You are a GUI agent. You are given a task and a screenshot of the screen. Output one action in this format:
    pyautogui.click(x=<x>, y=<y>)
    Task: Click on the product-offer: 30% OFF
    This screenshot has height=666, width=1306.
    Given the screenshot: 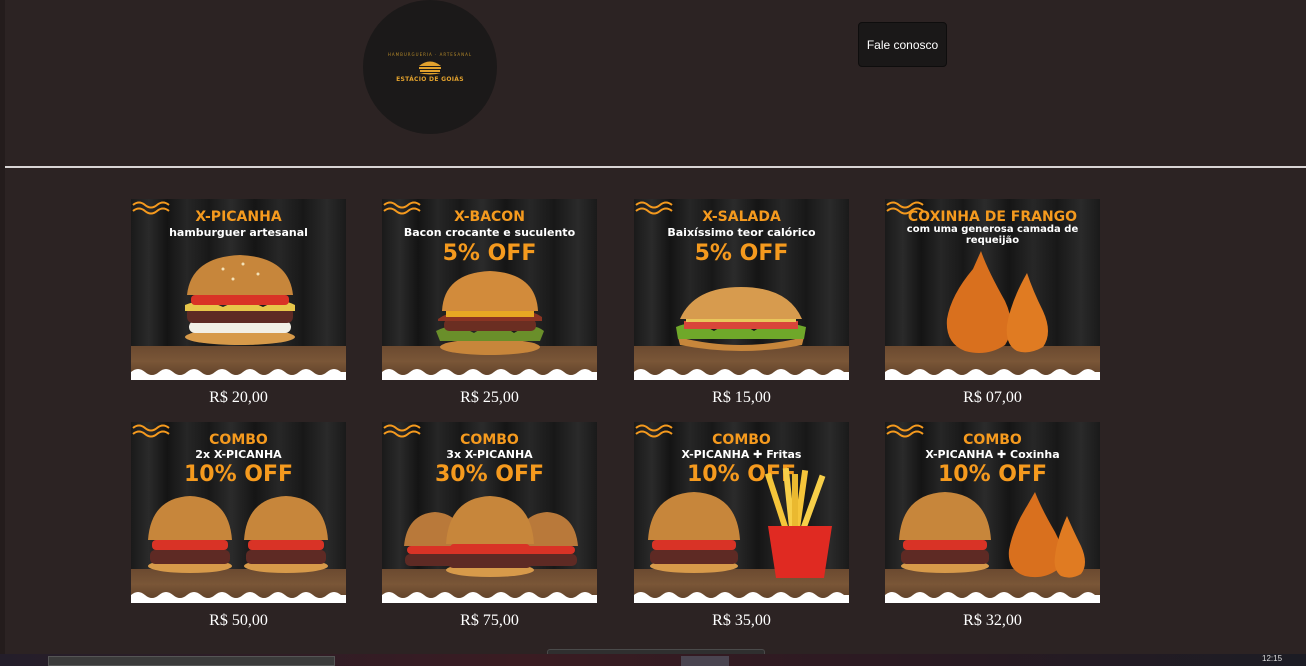 What is the action you would take?
    pyautogui.click(x=489, y=474)
    